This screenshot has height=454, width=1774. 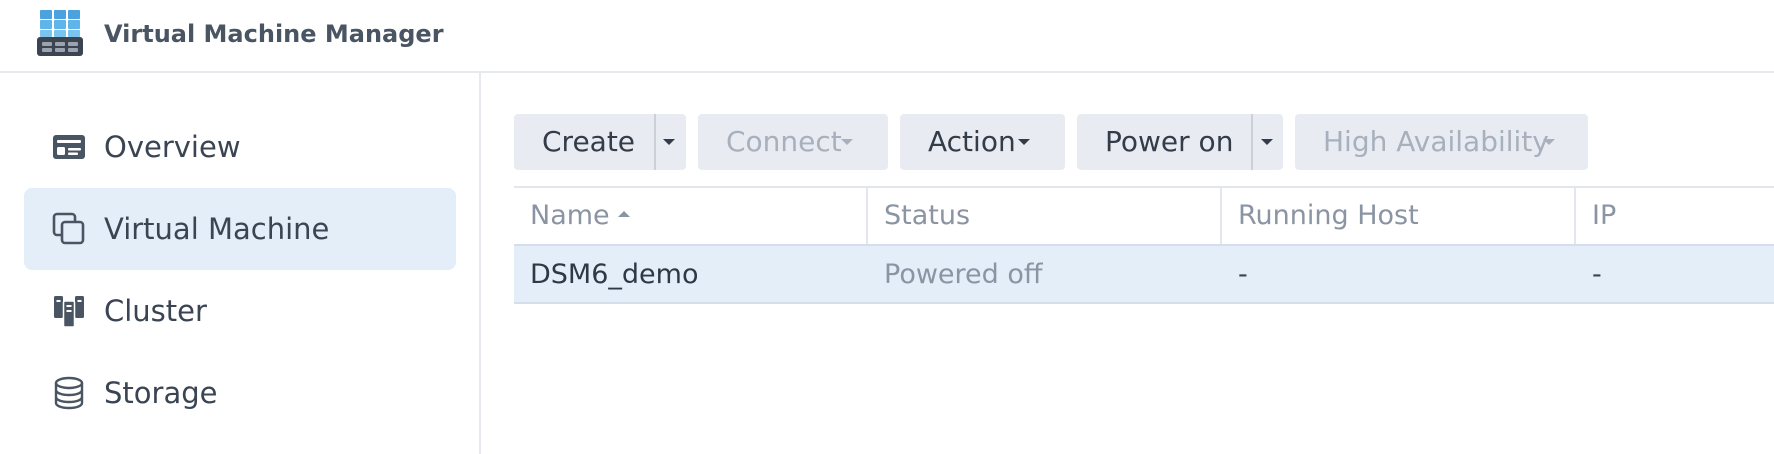 What do you see at coordinates (155, 311) in the screenshot?
I see `sidebar-item-label: Cluster` at bounding box center [155, 311].